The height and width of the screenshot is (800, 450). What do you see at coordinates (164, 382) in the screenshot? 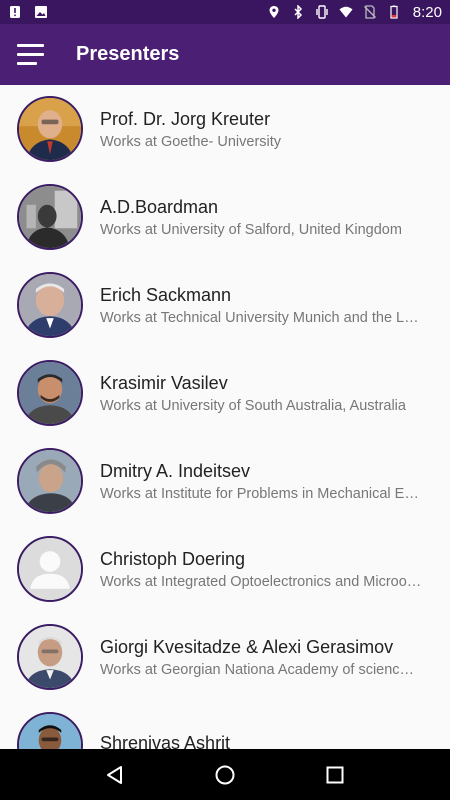
I see `presenter-name: Krasimir Vasilev` at bounding box center [164, 382].